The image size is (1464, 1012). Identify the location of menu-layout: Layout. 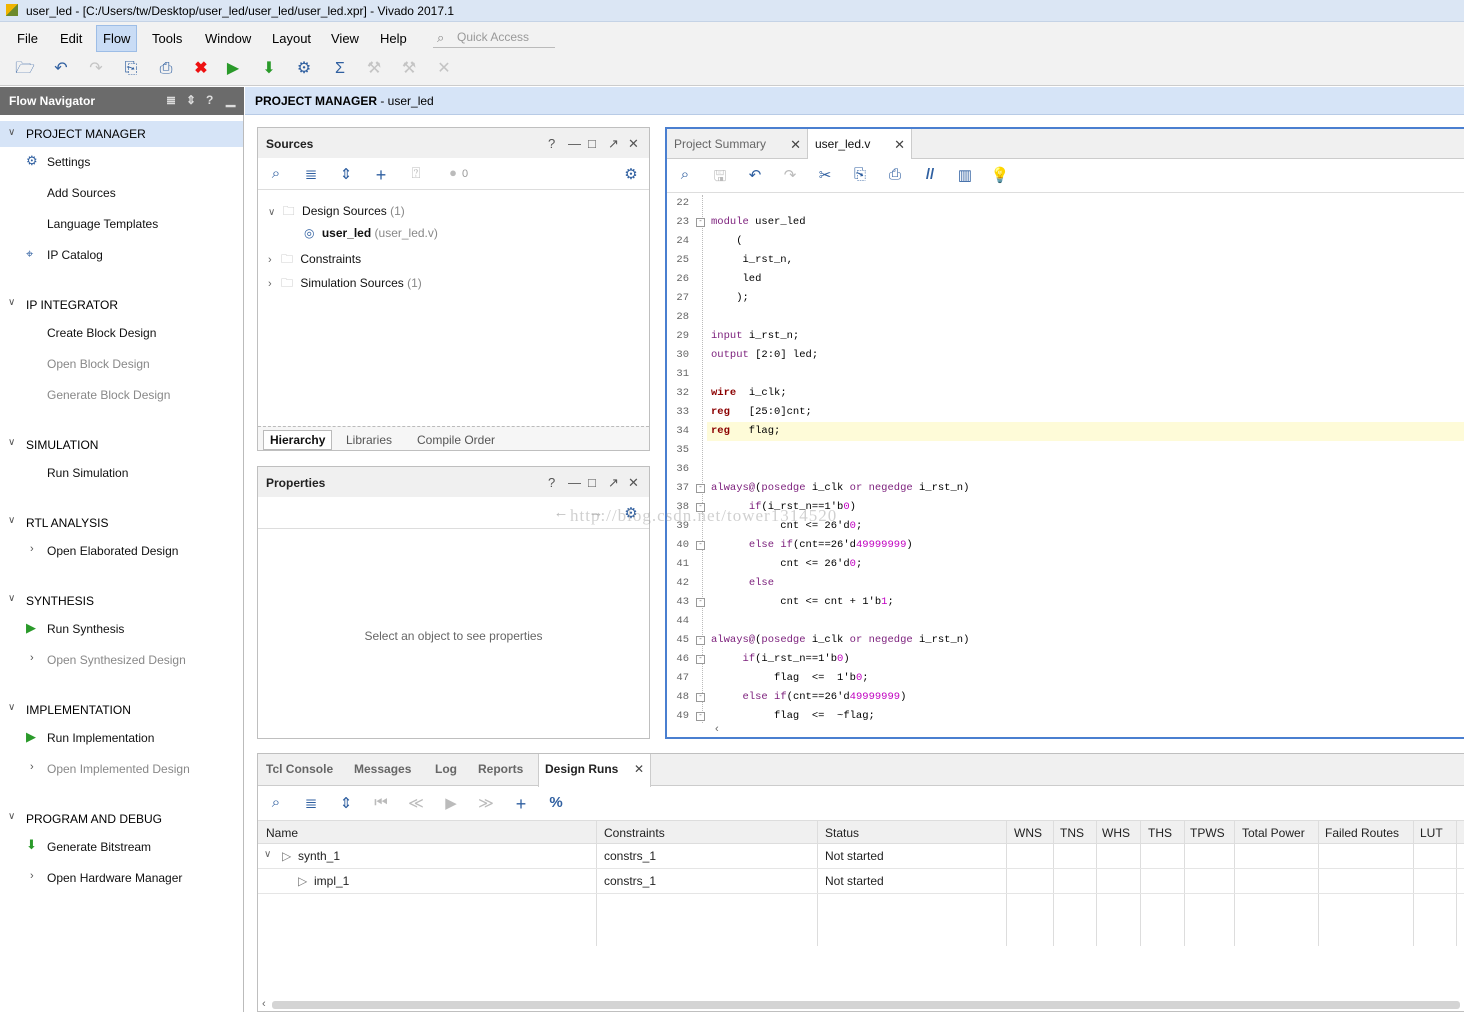
(291, 38).